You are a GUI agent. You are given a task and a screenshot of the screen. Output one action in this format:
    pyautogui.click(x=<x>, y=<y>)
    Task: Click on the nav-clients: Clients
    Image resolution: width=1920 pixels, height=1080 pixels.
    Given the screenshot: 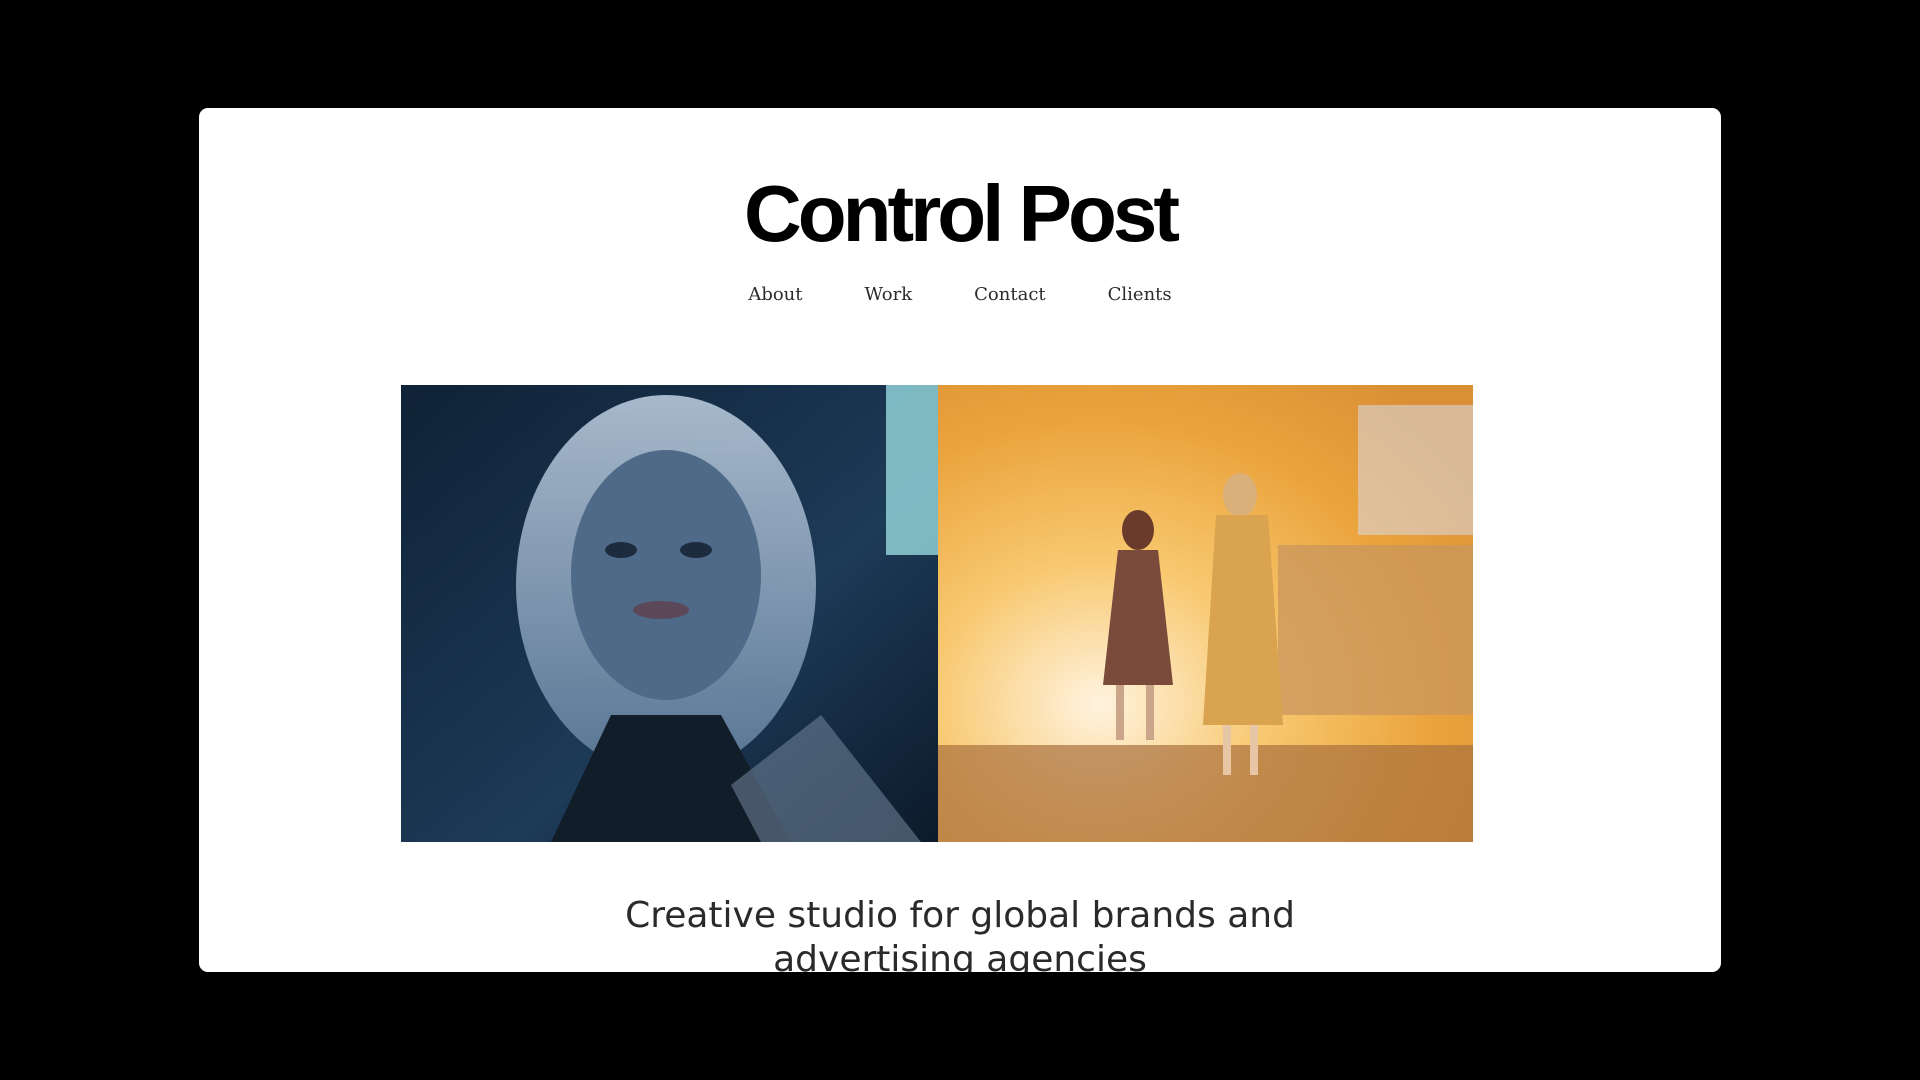 What is the action you would take?
    pyautogui.click(x=1140, y=294)
    